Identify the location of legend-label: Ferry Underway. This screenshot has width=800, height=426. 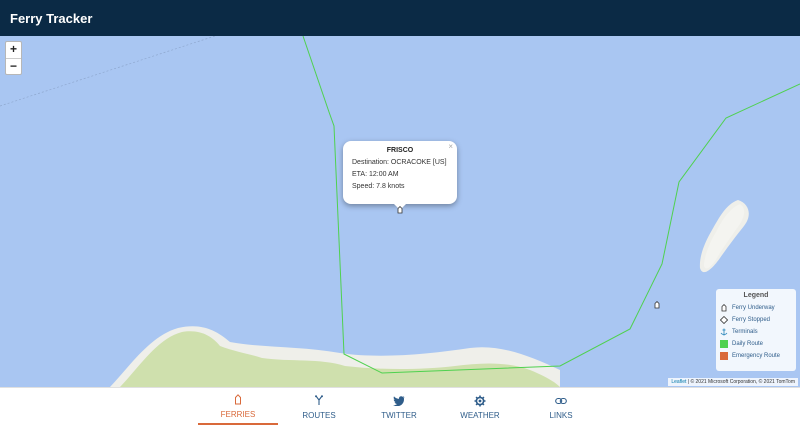
(753, 308).